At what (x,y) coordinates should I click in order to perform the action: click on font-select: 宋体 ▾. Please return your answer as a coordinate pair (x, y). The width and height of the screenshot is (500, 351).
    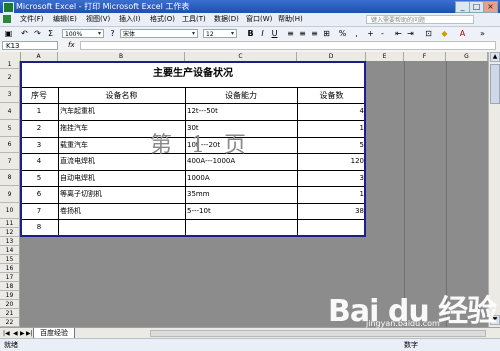
    Looking at the image, I should click on (159, 33).